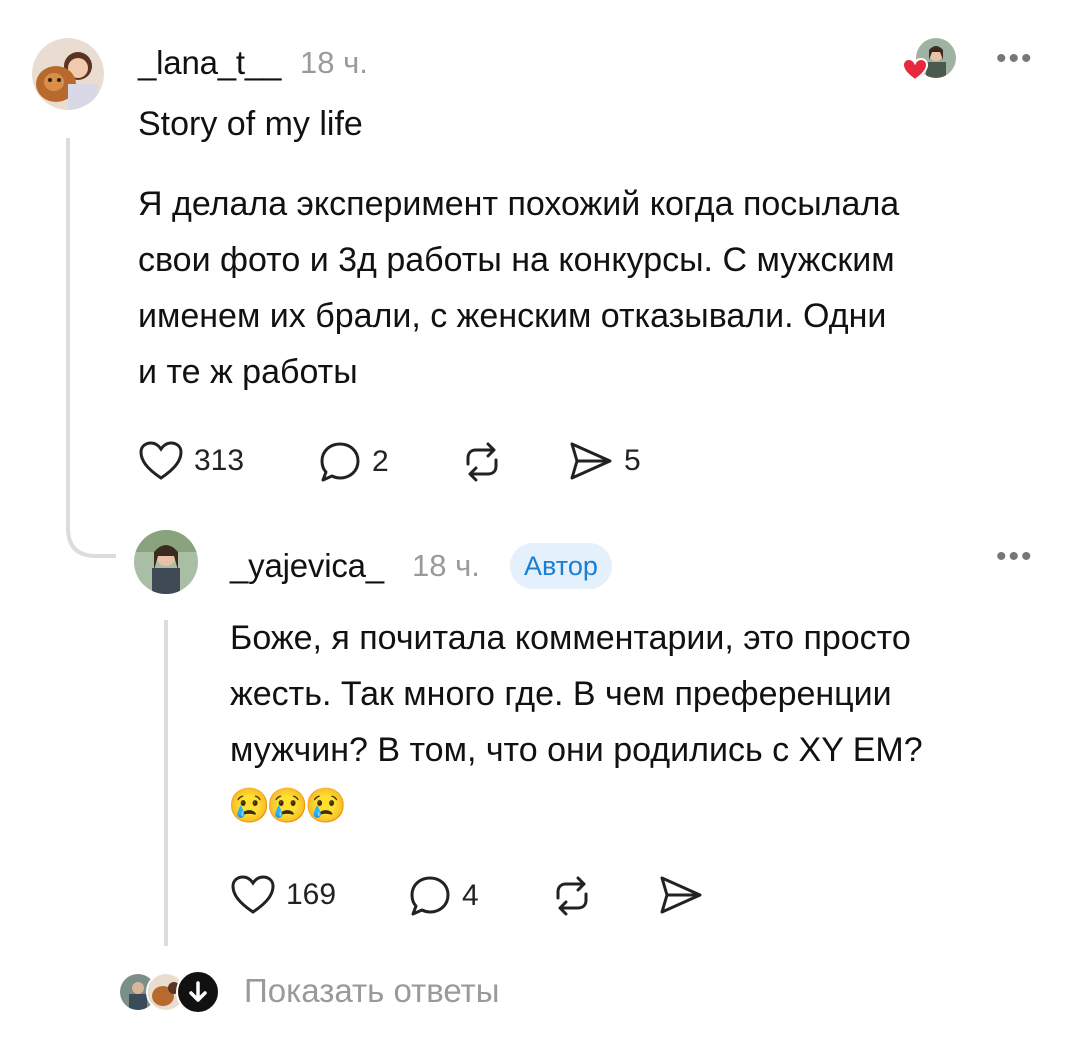 Image resolution: width=1080 pixels, height=1047 pixels. Describe the element at coordinates (250, 124) in the screenshot. I see `post-title-line: Story of my life` at that location.